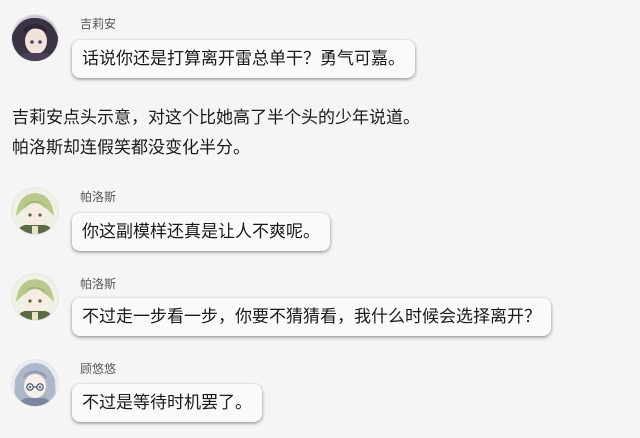  Describe the element at coordinates (243, 59) in the screenshot. I see `message-bubble: 话说你还是打算离开雷总单干？勇气可嘉。` at that location.